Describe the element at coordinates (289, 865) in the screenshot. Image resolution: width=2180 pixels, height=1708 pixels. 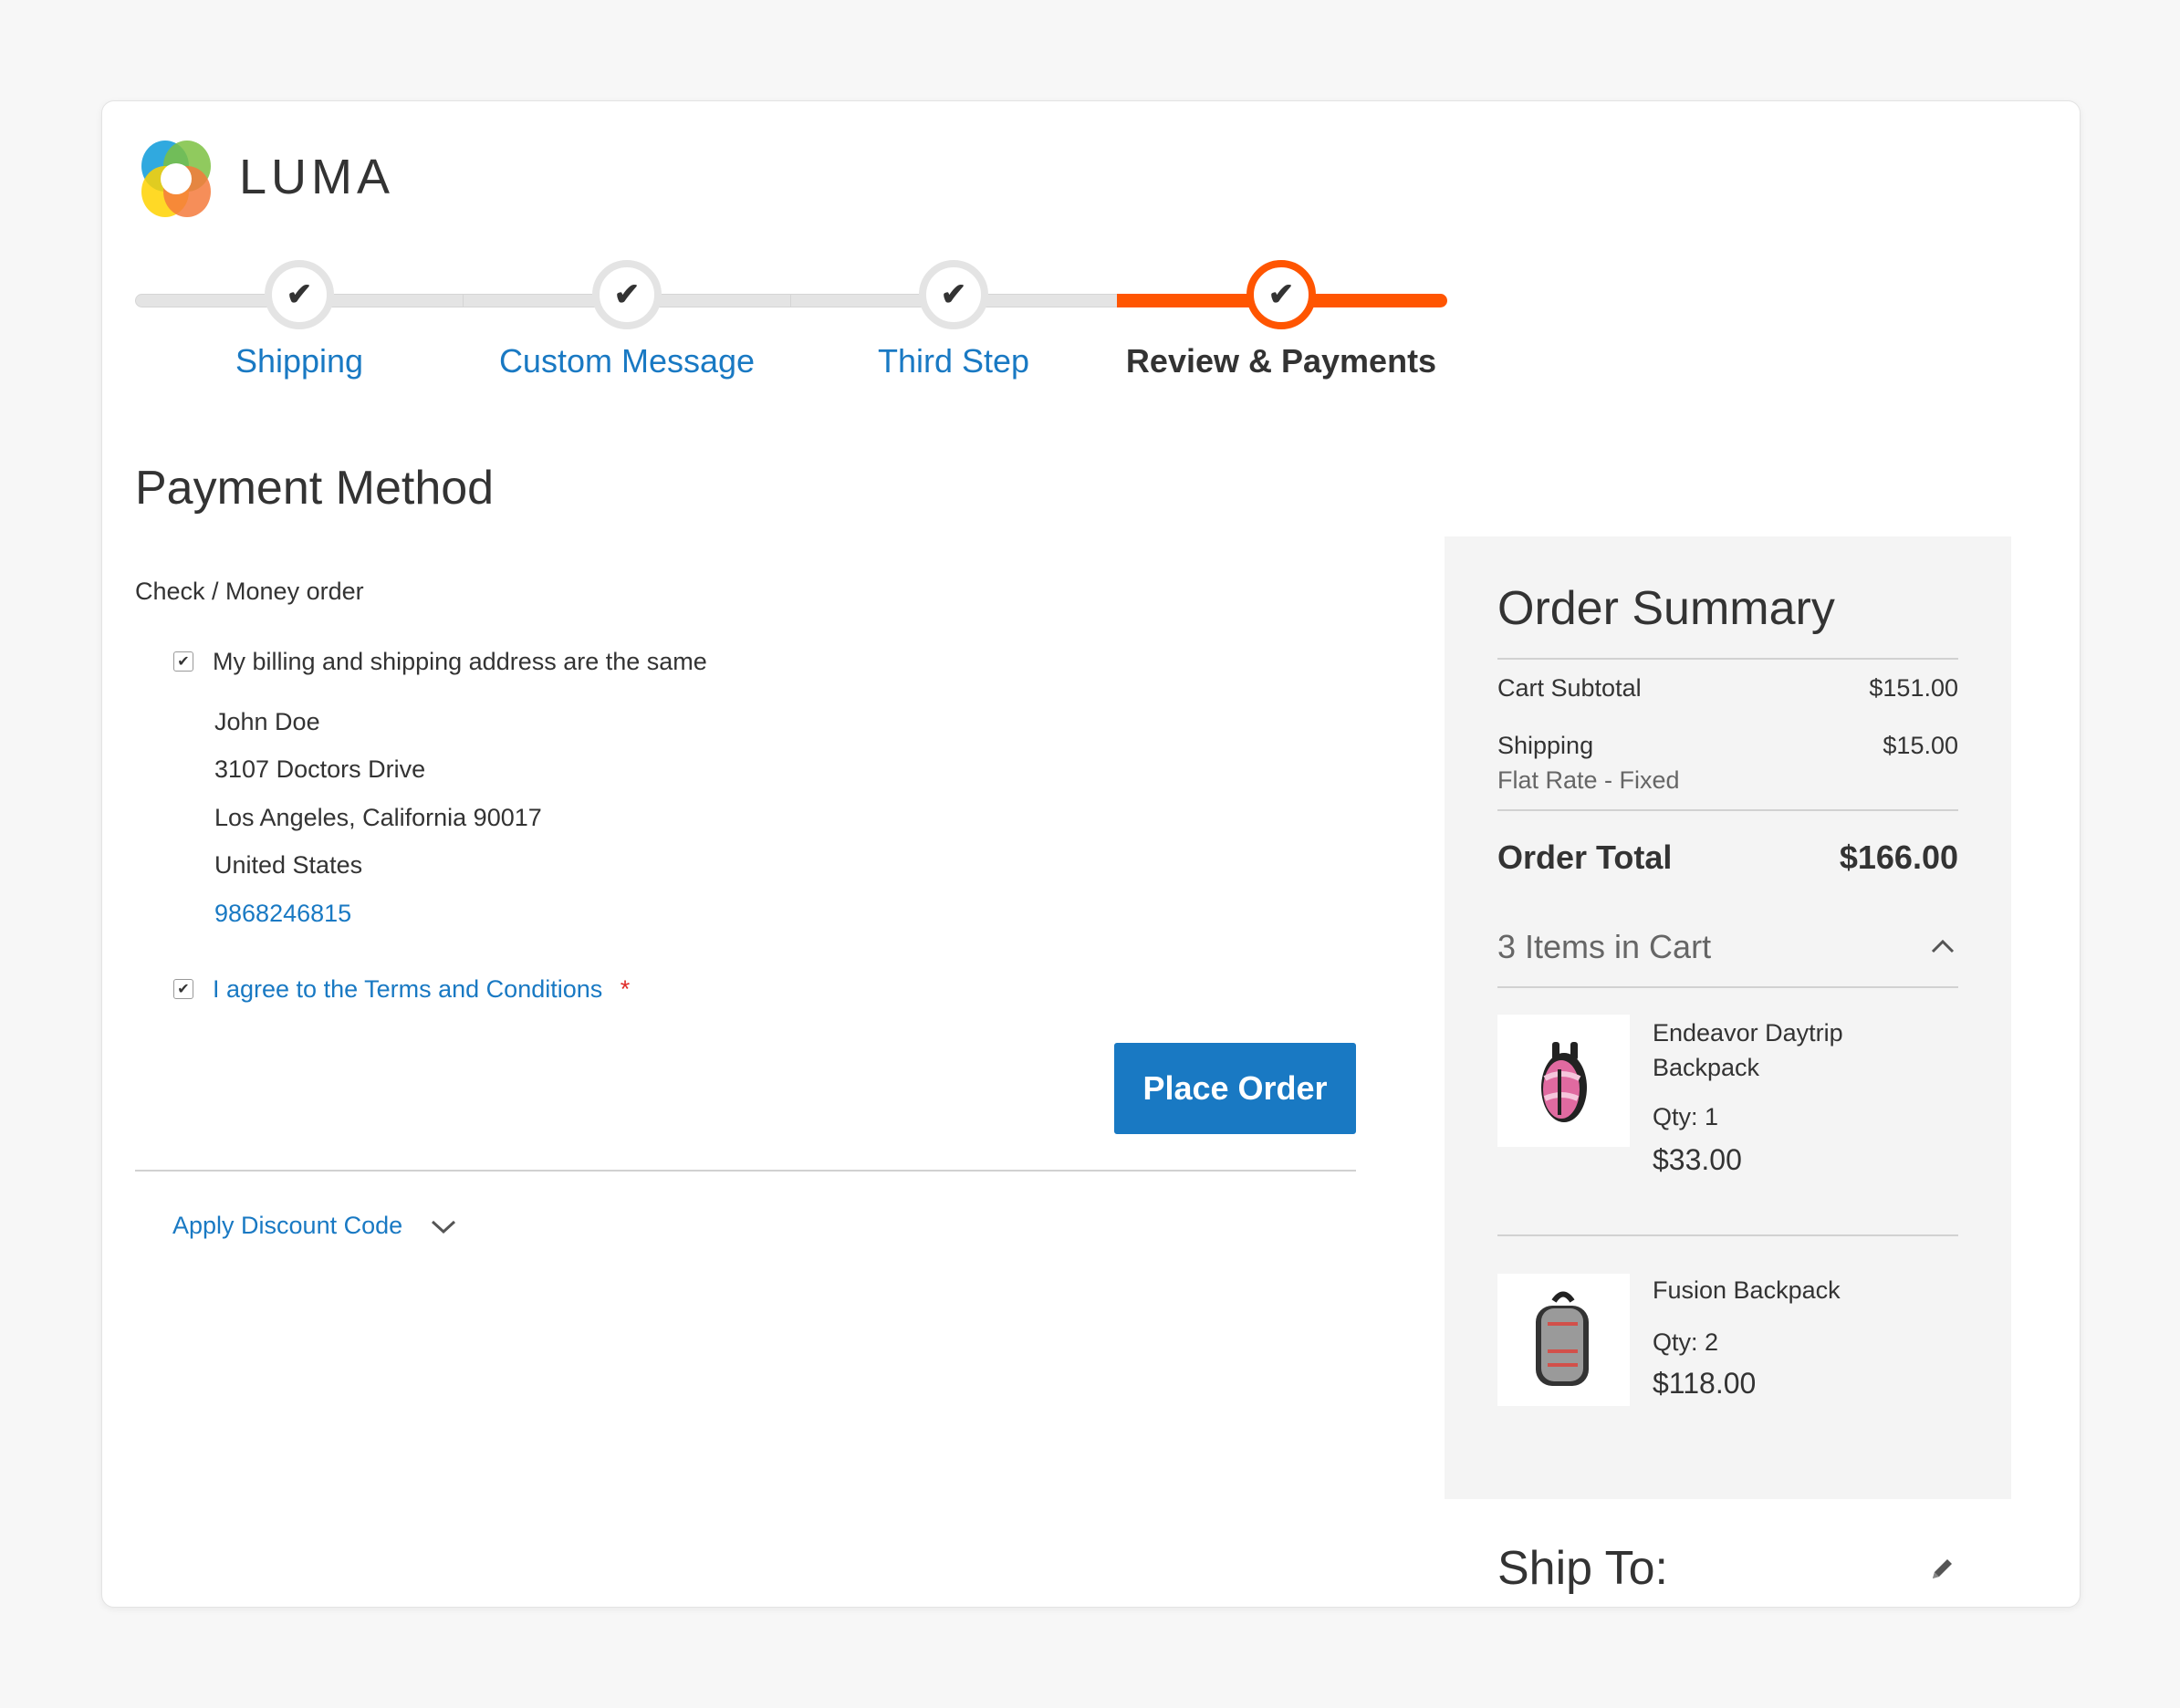
I see `billing-country: United States` at that location.